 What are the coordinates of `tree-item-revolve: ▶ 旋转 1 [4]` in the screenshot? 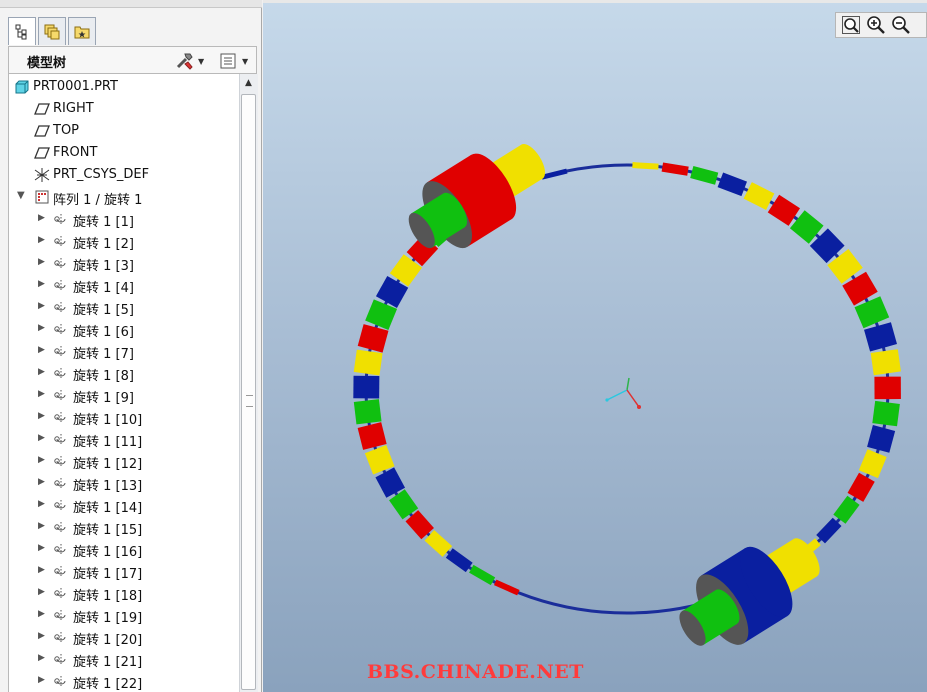 It's located at (124, 285).